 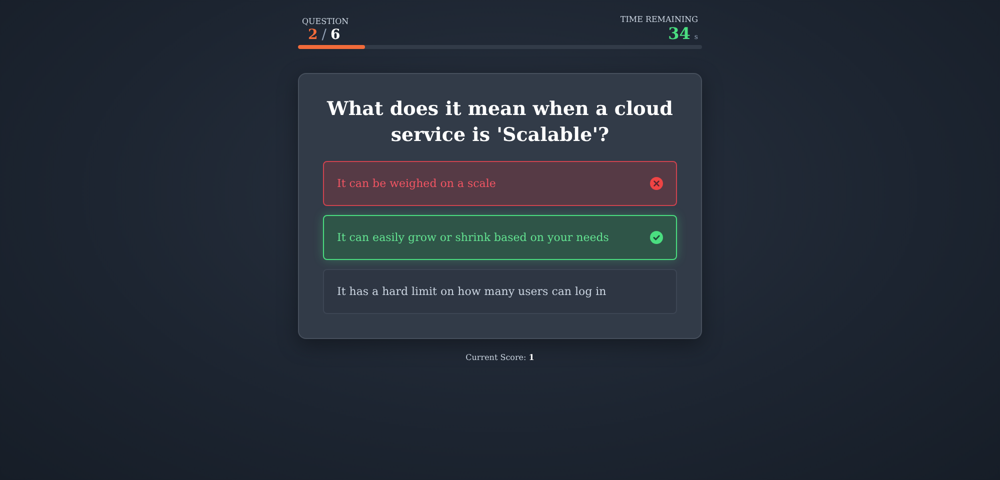 What do you see at coordinates (313, 35) in the screenshot?
I see `current-question: 2` at bounding box center [313, 35].